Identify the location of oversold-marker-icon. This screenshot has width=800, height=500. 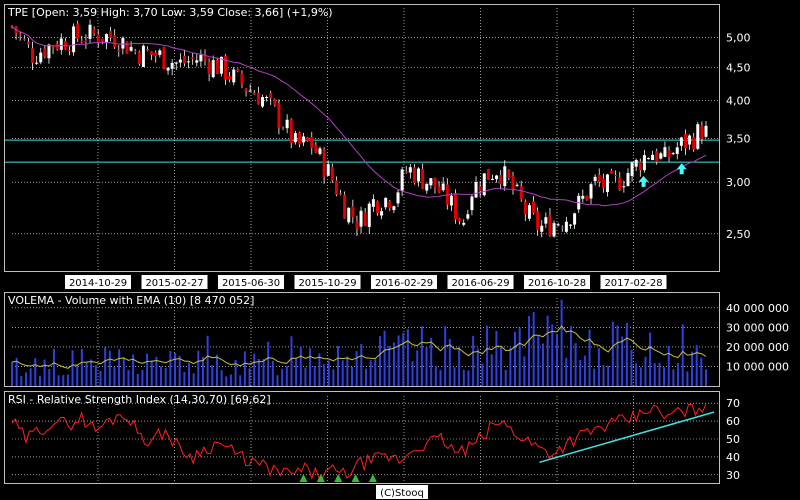
(338, 478).